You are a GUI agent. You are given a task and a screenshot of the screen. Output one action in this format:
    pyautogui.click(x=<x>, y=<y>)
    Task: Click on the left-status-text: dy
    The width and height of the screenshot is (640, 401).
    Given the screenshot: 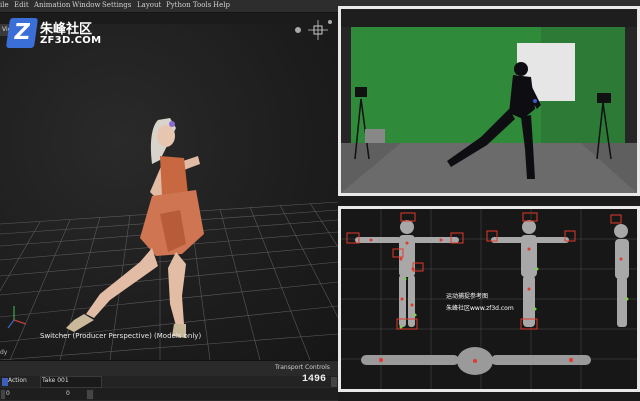 What is the action you would take?
    pyautogui.click(x=4, y=352)
    